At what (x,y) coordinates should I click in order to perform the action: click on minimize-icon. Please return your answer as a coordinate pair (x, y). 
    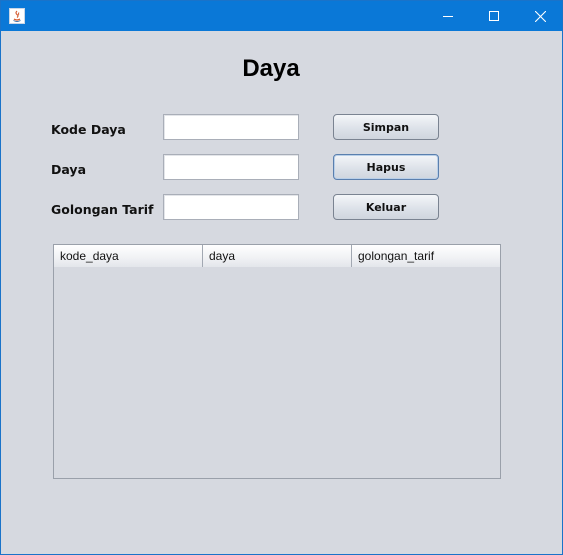
    Looking at the image, I should click on (448, 16).